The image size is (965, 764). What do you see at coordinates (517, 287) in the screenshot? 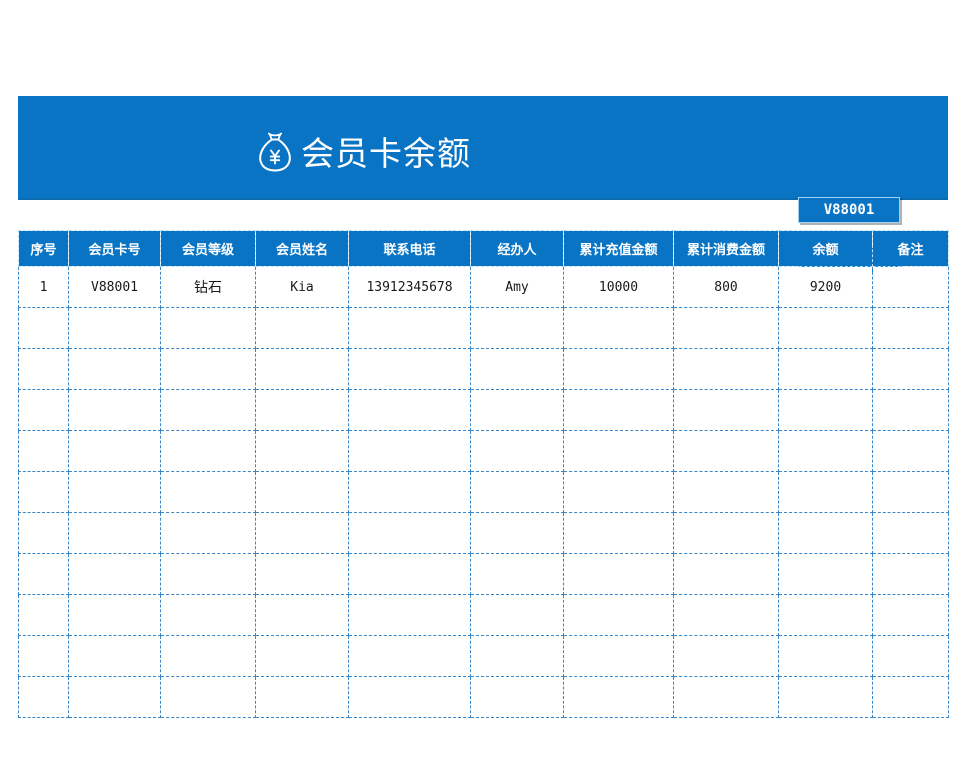
I see `table-cell: Amy` at bounding box center [517, 287].